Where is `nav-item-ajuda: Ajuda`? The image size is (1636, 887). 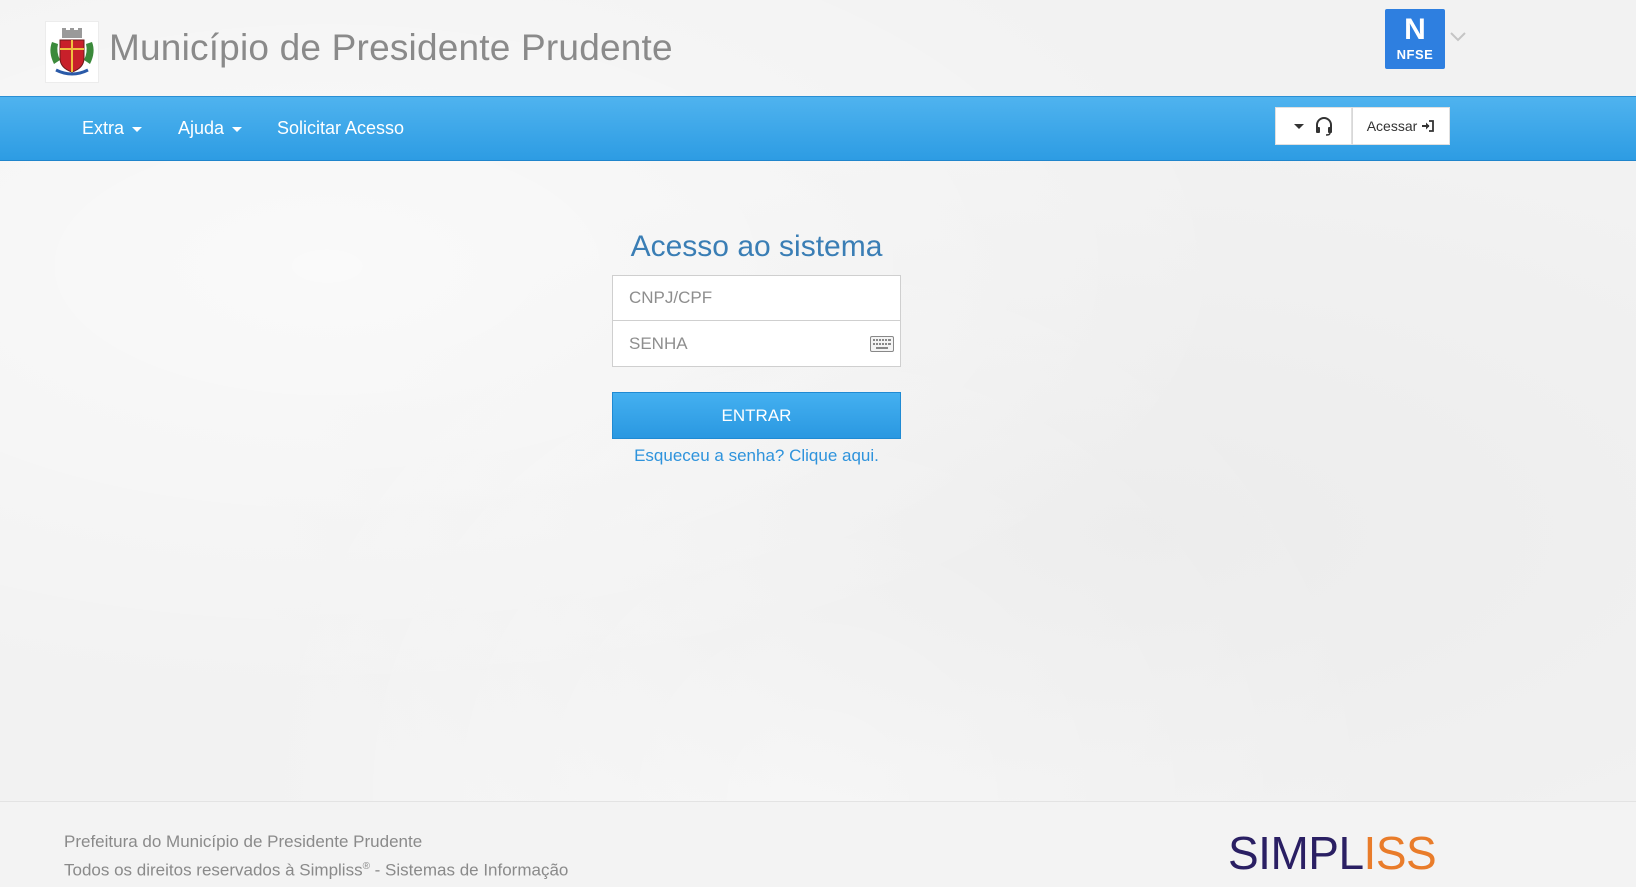
nav-item-ajuda: Ajuda is located at coordinates (210, 128).